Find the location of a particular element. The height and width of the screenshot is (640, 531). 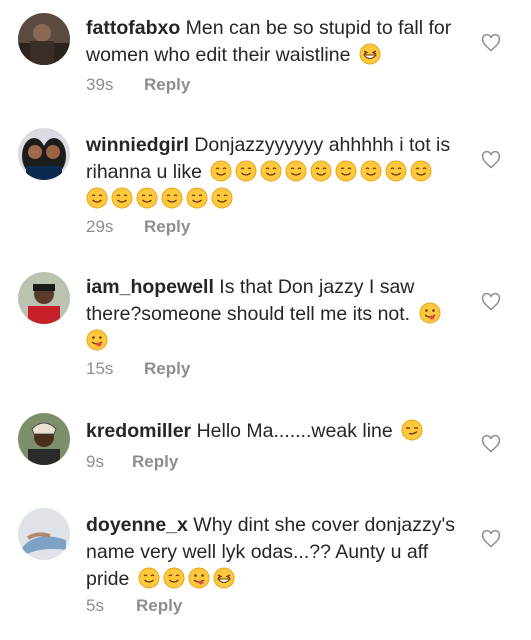

smirking-face-icon is located at coordinates (412, 430).